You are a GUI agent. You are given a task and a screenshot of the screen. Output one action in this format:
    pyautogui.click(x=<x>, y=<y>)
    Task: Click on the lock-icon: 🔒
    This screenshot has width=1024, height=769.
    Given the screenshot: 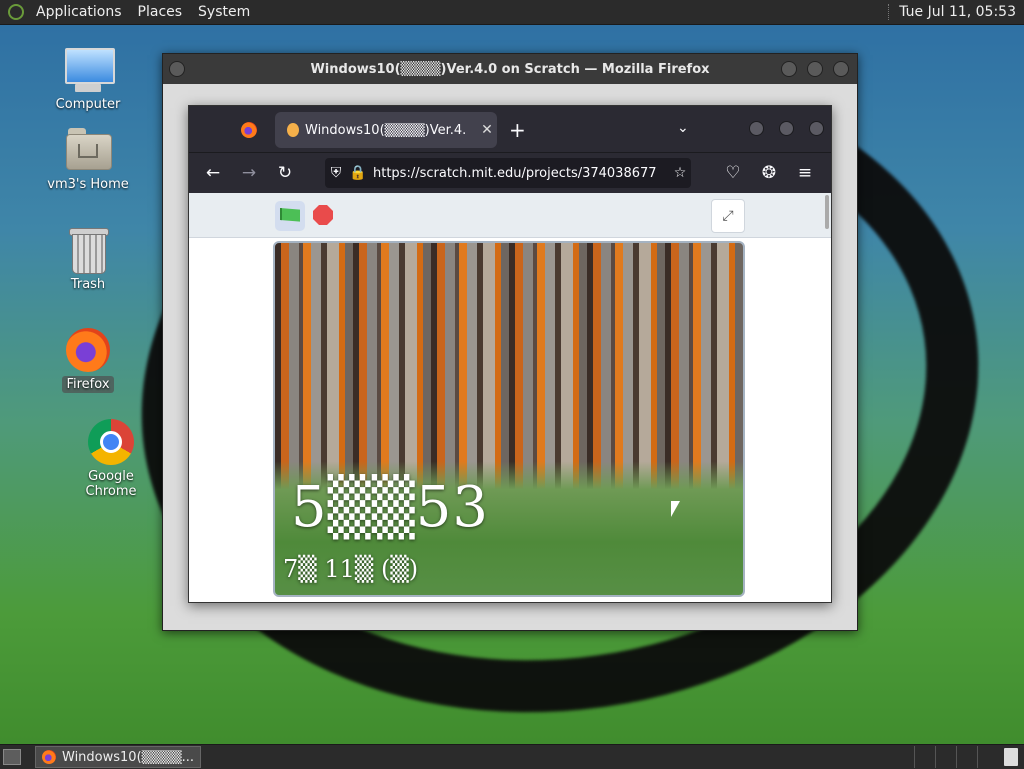 What is the action you would take?
    pyautogui.click(x=358, y=173)
    